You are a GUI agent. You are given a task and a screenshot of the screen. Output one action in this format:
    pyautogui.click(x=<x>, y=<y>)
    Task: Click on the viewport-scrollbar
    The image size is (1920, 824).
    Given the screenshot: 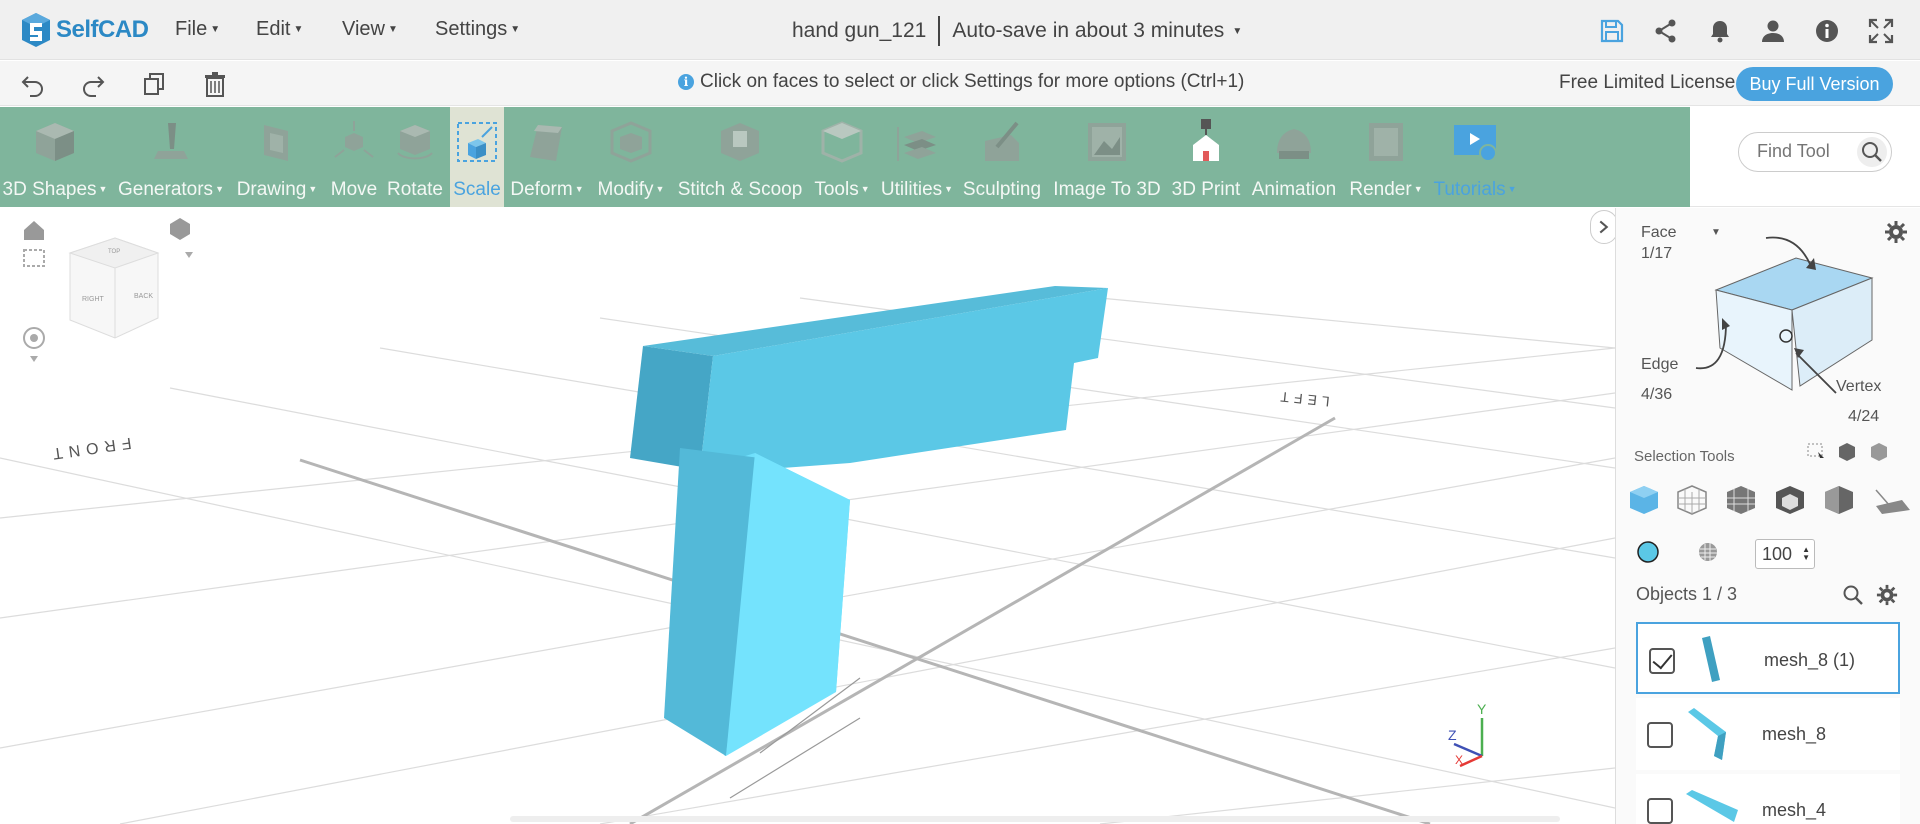 What is the action you would take?
    pyautogui.click(x=1035, y=819)
    